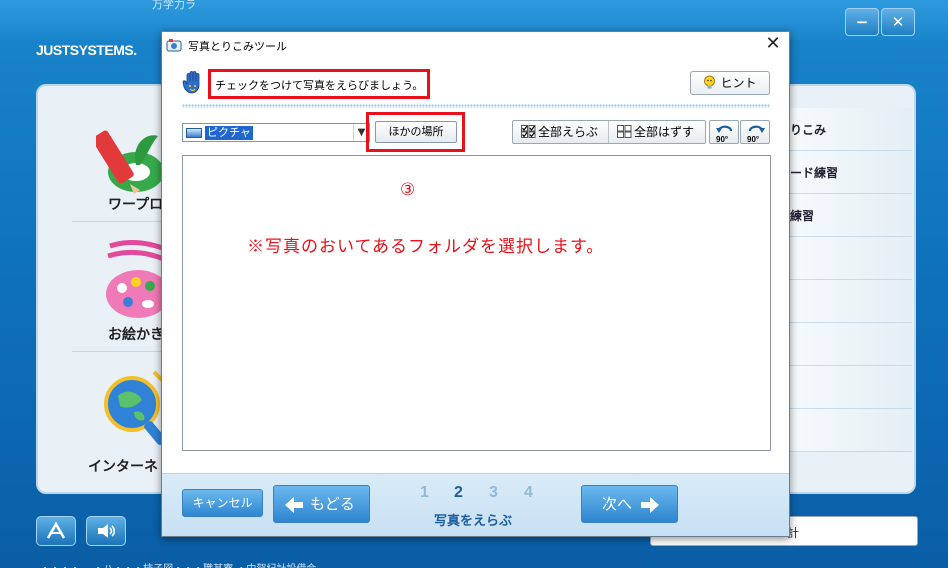 This screenshot has width=948, height=568. What do you see at coordinates (851, 172) in the screenshot?
I see `right-menu-item: ード練習` at bounding box center [851, 172].